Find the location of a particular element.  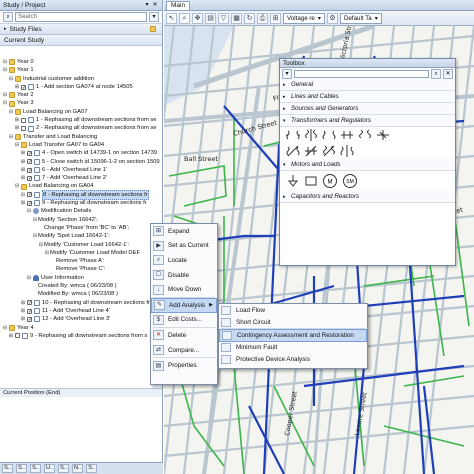

toolbox-search-input is located at coordinates (361, 73).